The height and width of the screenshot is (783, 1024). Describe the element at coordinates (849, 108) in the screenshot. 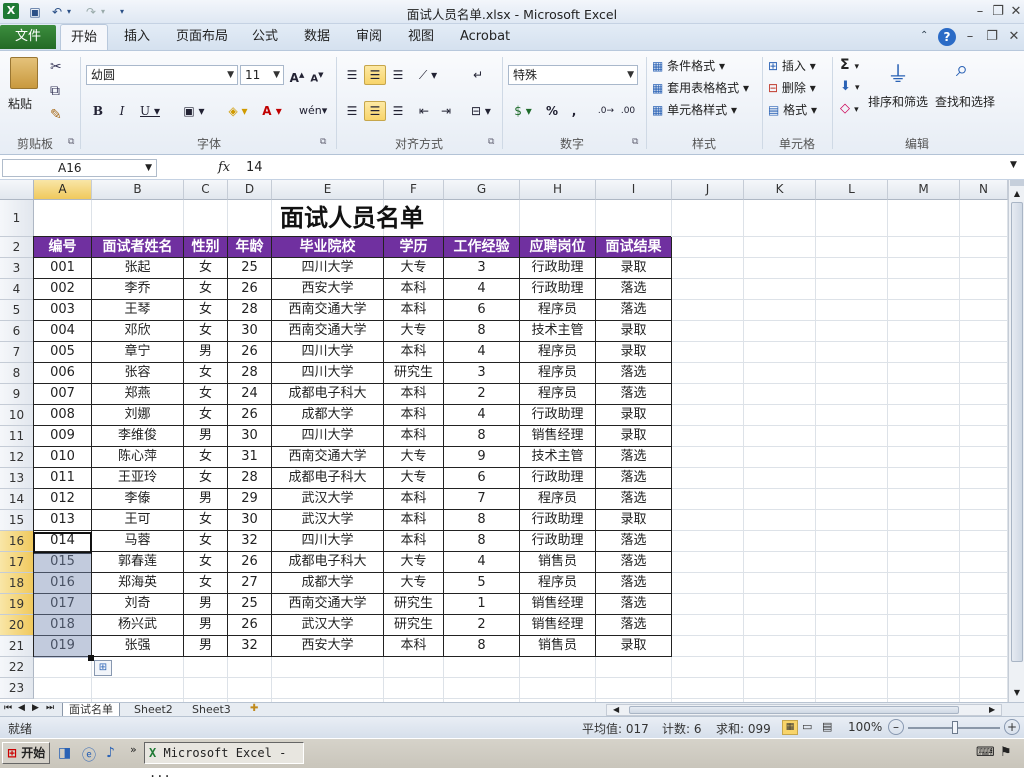

I see `clear-button: ◇ ▾` at that location.